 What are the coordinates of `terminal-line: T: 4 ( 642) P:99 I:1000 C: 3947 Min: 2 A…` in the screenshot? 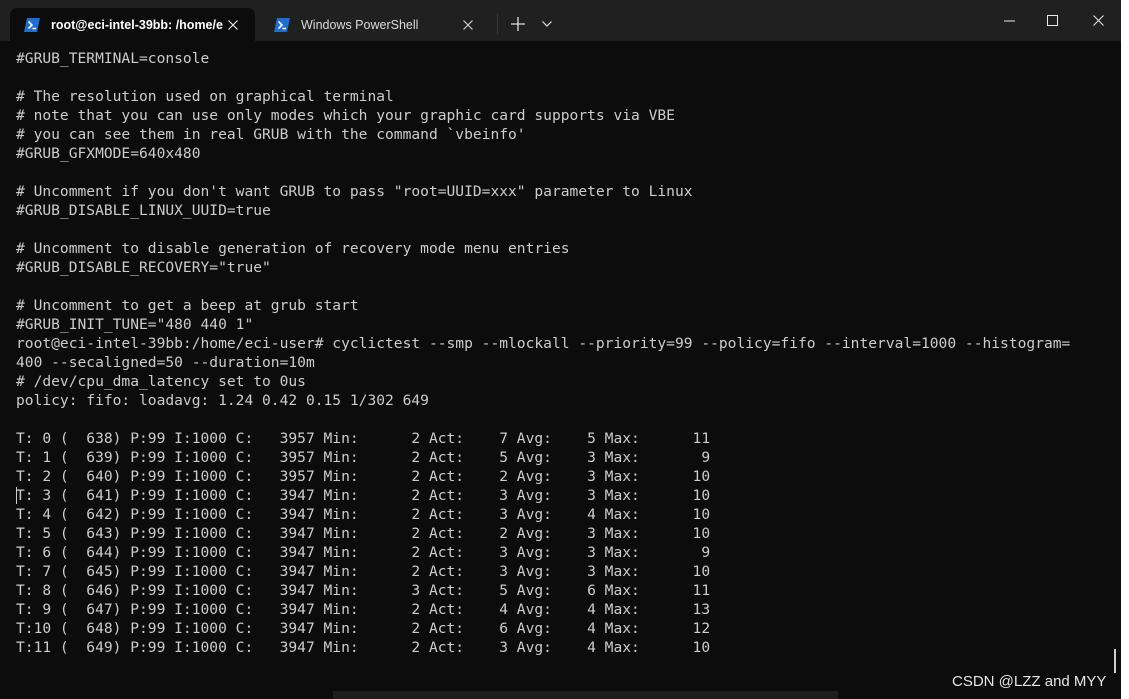 It's located at (363, 514).